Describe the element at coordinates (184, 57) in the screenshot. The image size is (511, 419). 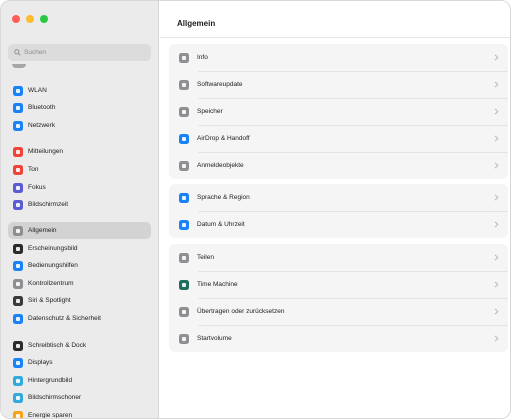
I see `info-icon` at that location.